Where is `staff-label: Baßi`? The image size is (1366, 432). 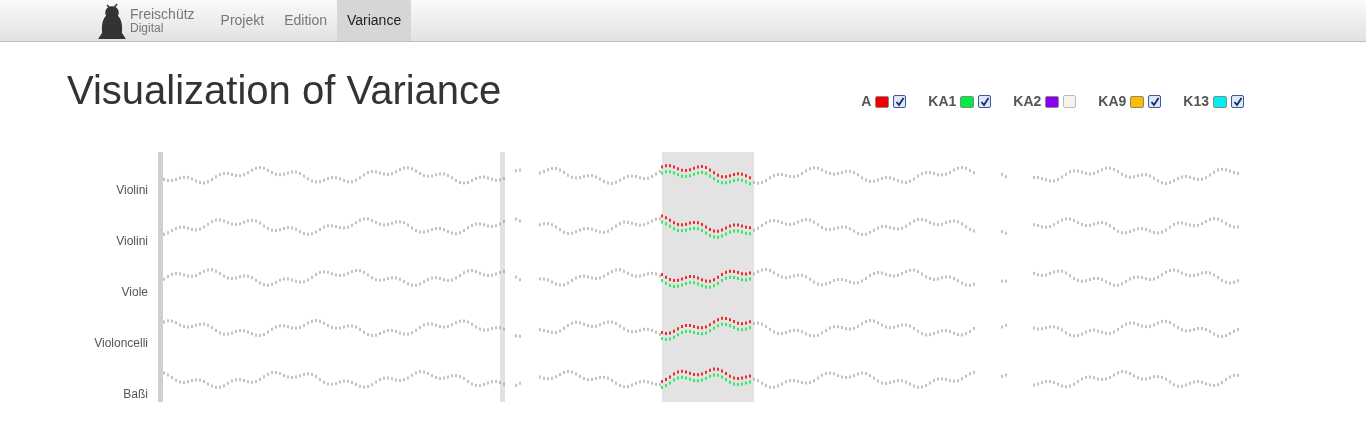
staff-label: Baßi is located at coordinates (135, 394).